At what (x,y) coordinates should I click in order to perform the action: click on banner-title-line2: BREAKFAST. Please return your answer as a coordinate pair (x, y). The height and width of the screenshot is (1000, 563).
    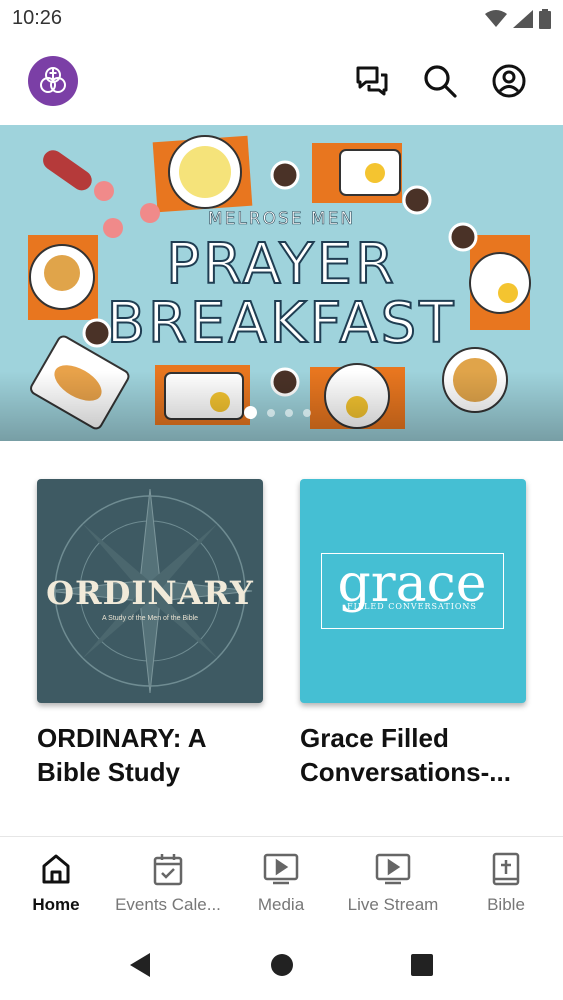
    Looking at the image, I should click on (281, 323).